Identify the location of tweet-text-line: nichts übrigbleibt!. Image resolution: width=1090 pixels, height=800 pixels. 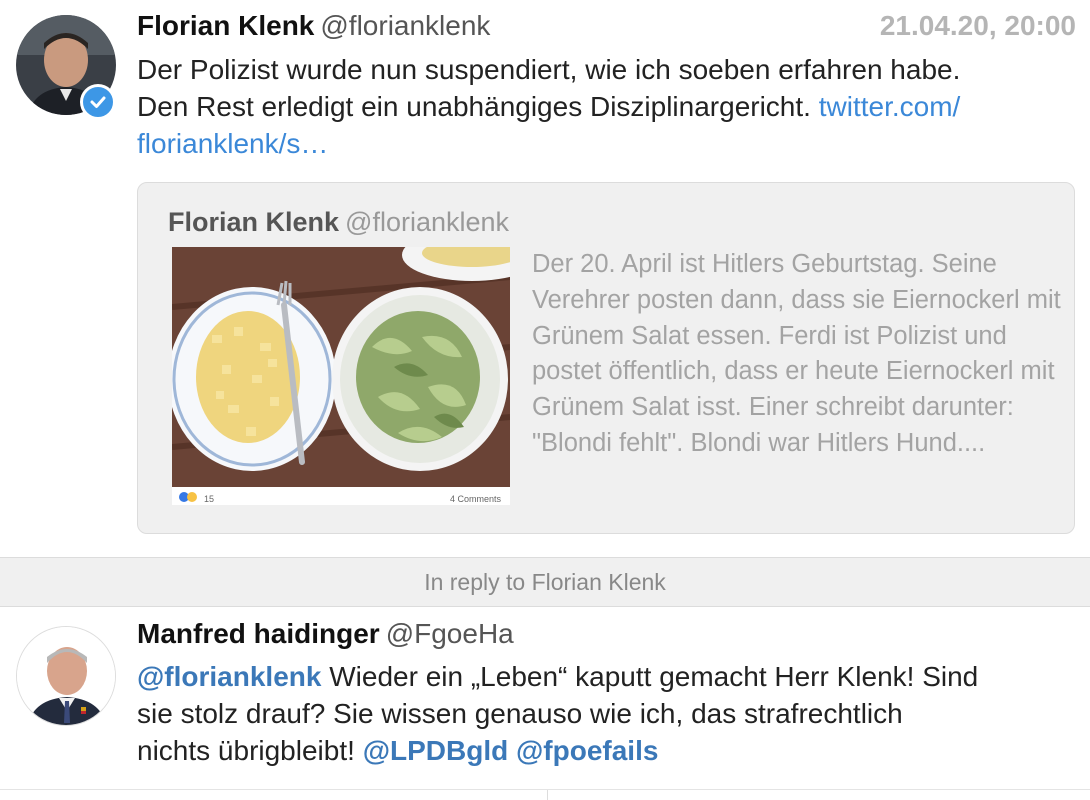
(250, 750).